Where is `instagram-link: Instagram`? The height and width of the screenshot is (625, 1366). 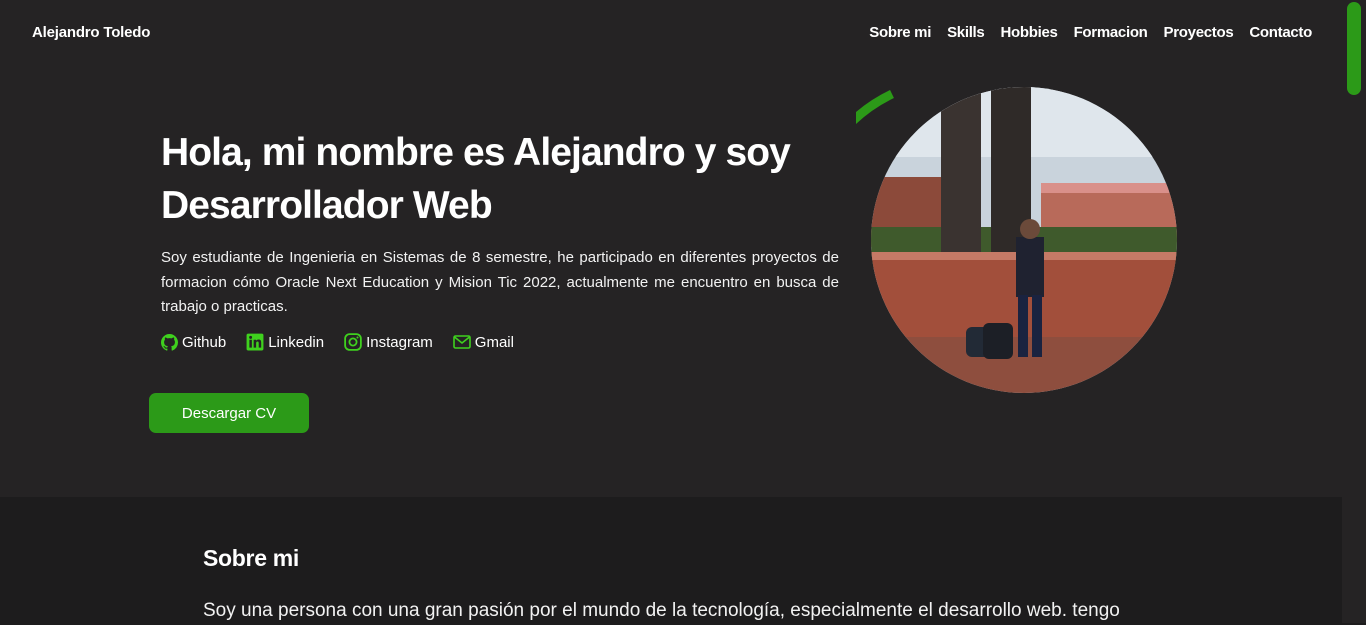
instagram-link: Instagram is located at coordinates (388, 342).